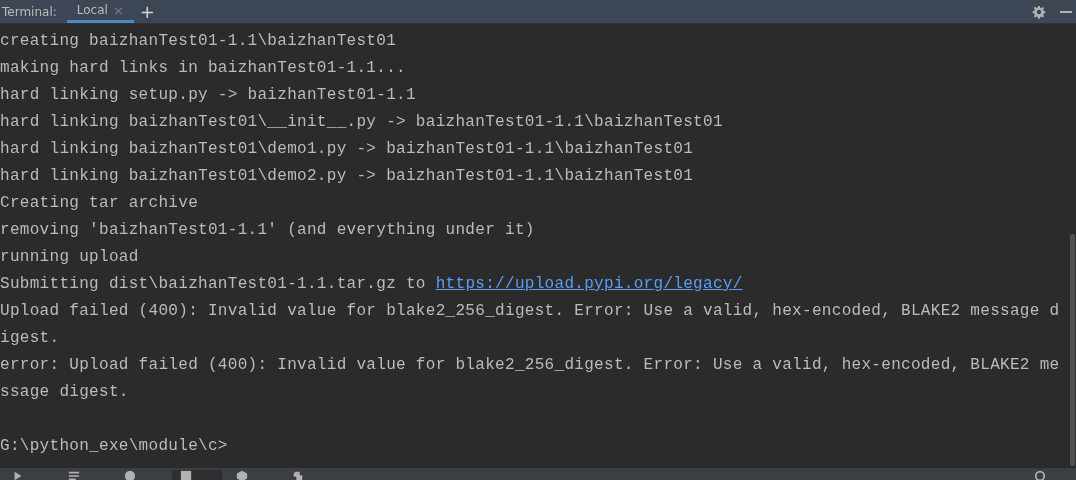  I want to click on scrollbar-thumb, so click(1072, 350).